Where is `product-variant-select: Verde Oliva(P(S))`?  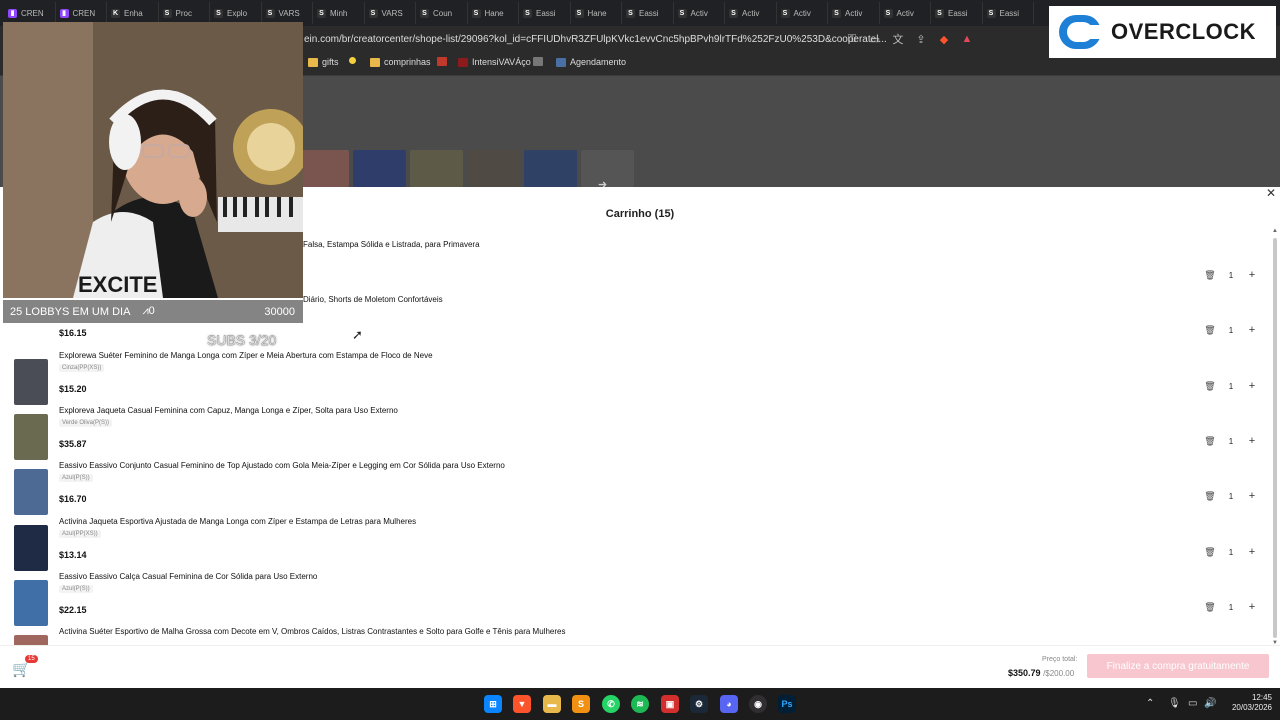
product-variant-select: Verde Oliva(P(S)) is located at coordinates (86, 423).